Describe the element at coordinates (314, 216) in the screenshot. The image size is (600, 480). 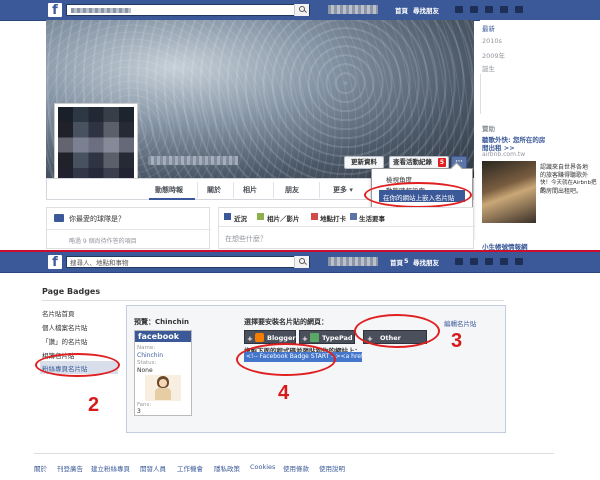
I see `location-icon` at that location.